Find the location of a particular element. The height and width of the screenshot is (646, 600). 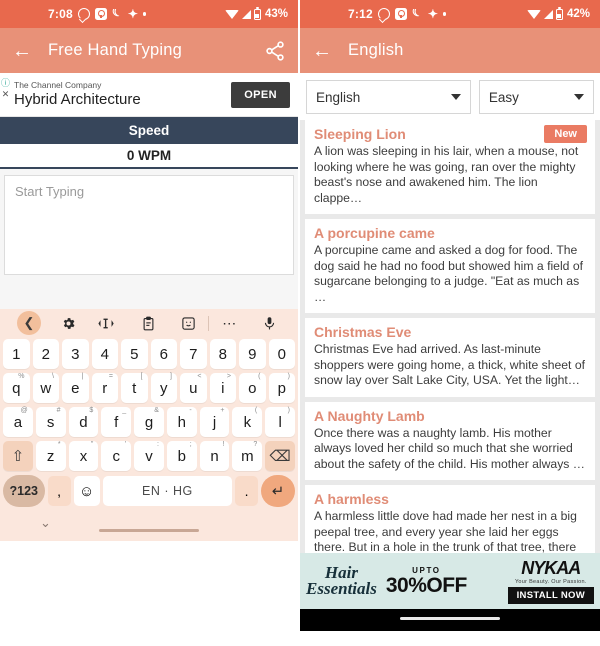

home-indicator is located at coordinates (149, 530).